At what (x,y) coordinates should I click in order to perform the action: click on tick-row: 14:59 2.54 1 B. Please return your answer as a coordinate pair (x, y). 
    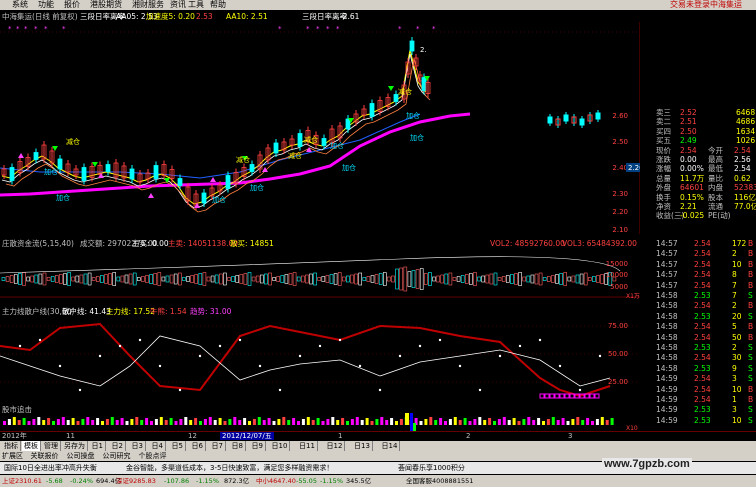
    Looking at the image, I should click on (698, 400).